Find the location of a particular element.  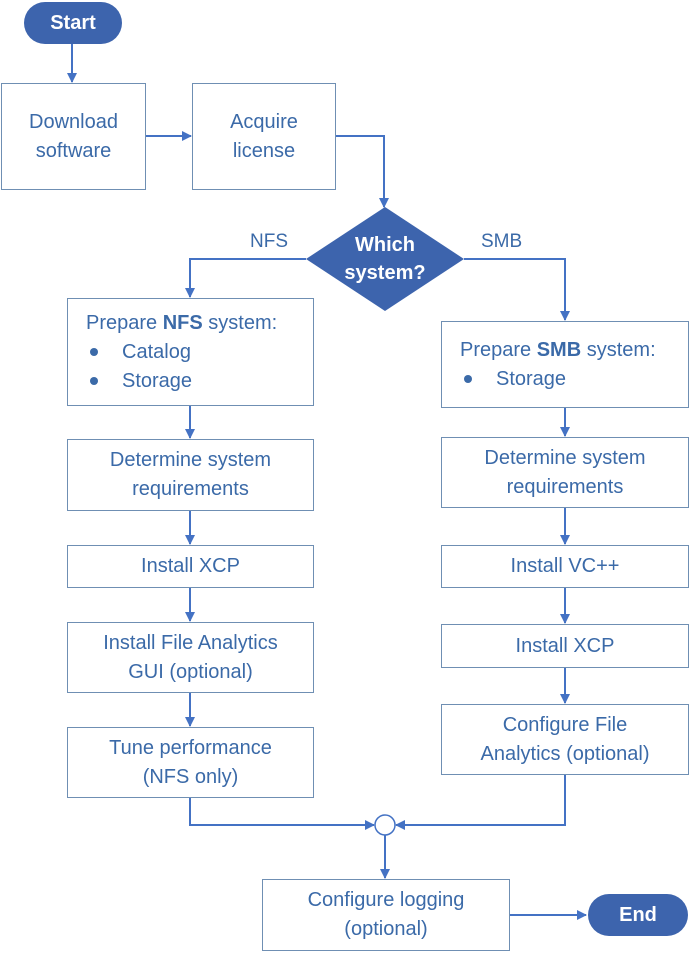

smb-step-install-vcpp: Install VC++ is located at coordinates (565, 566).